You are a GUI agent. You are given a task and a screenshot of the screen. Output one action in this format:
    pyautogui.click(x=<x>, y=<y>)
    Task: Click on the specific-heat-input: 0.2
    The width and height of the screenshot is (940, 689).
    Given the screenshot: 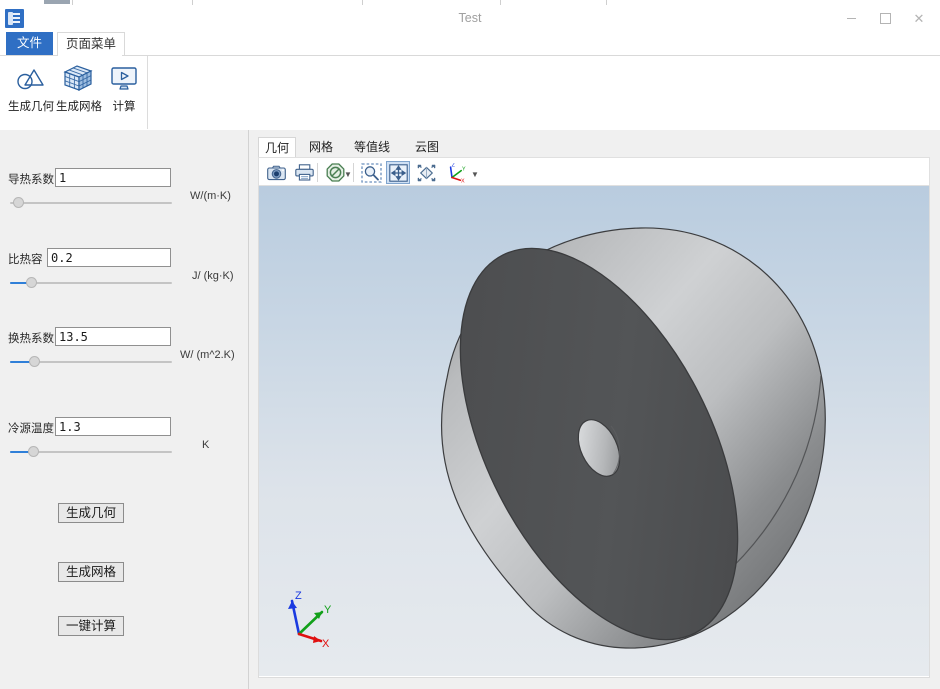 What is the action you would take?
    pyautogui.click(x=109, y=257)
    